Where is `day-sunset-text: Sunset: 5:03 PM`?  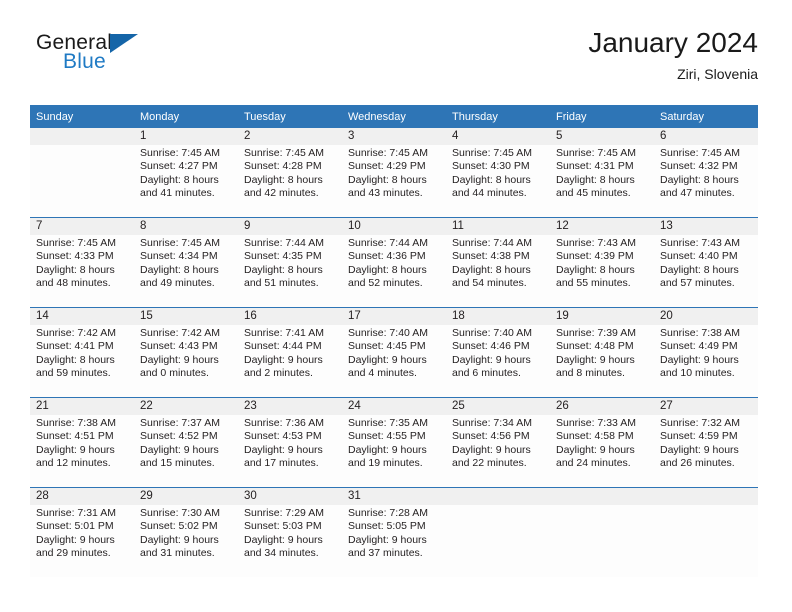
day-sunset-text: Sunset: 5:03 PM is located at coordinates (283, 526).